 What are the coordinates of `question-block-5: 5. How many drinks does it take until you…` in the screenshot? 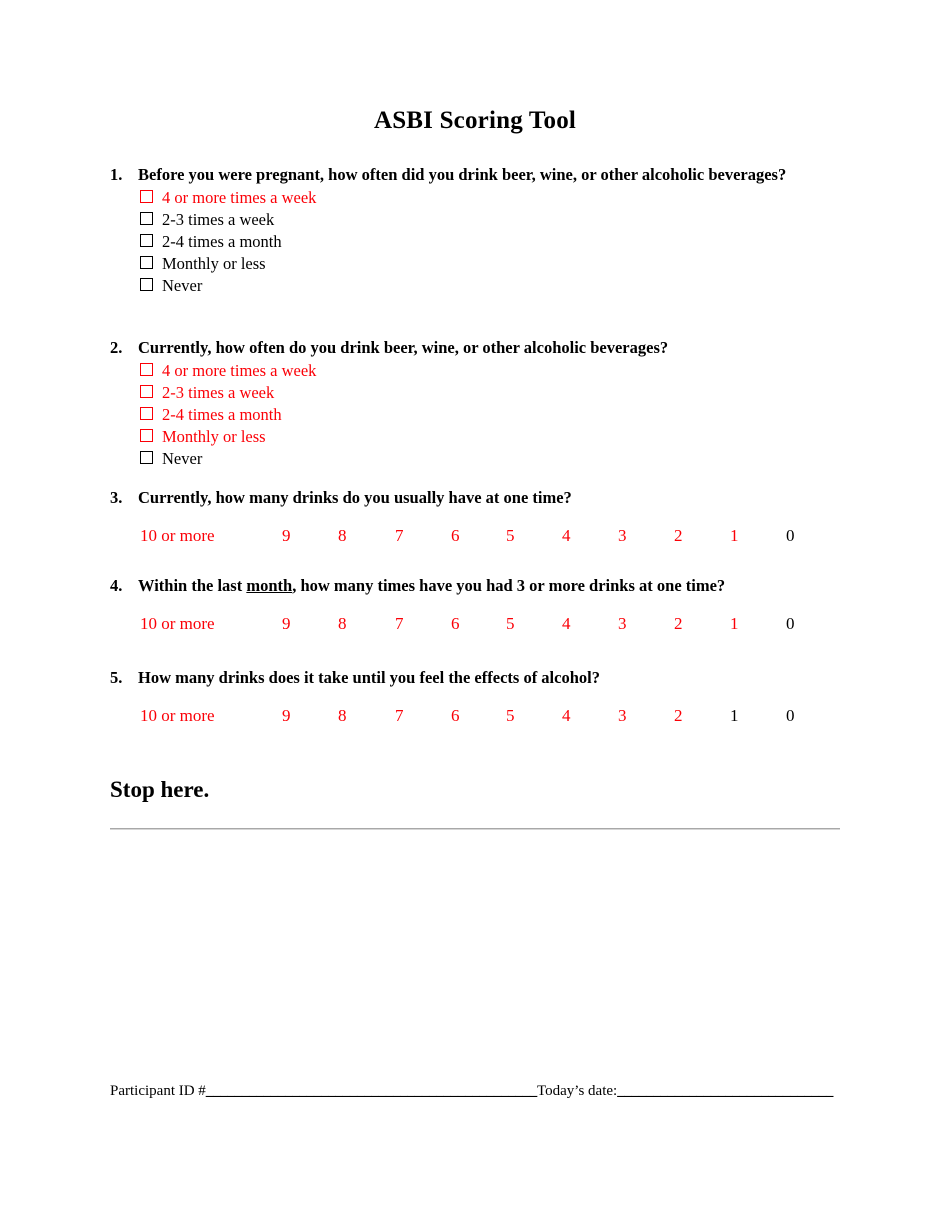 It's located at (475, 698).